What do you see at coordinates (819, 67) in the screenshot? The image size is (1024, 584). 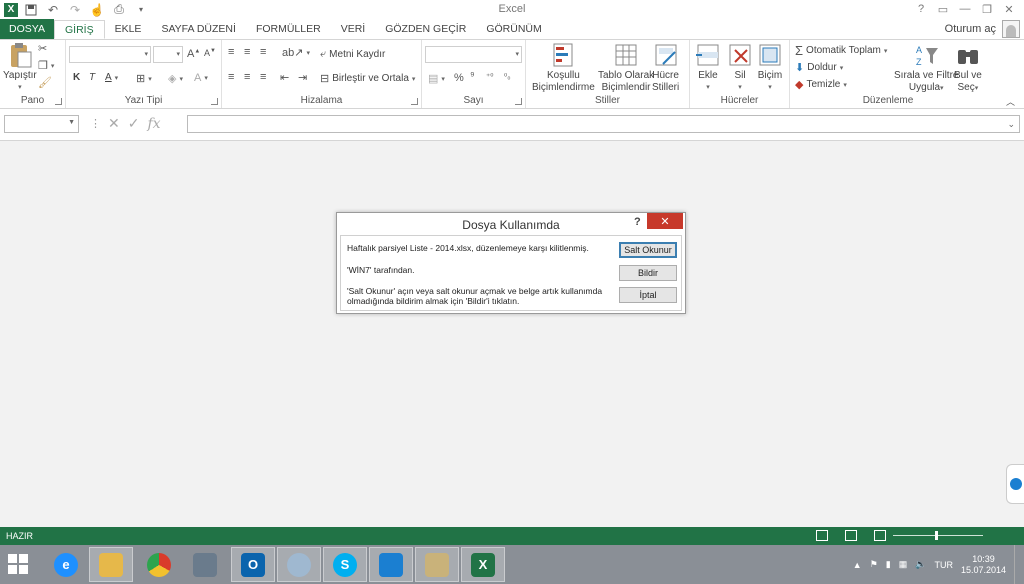 I see `fill-button: ⬇ Doldur ▾` at bounding box center [819, 67].